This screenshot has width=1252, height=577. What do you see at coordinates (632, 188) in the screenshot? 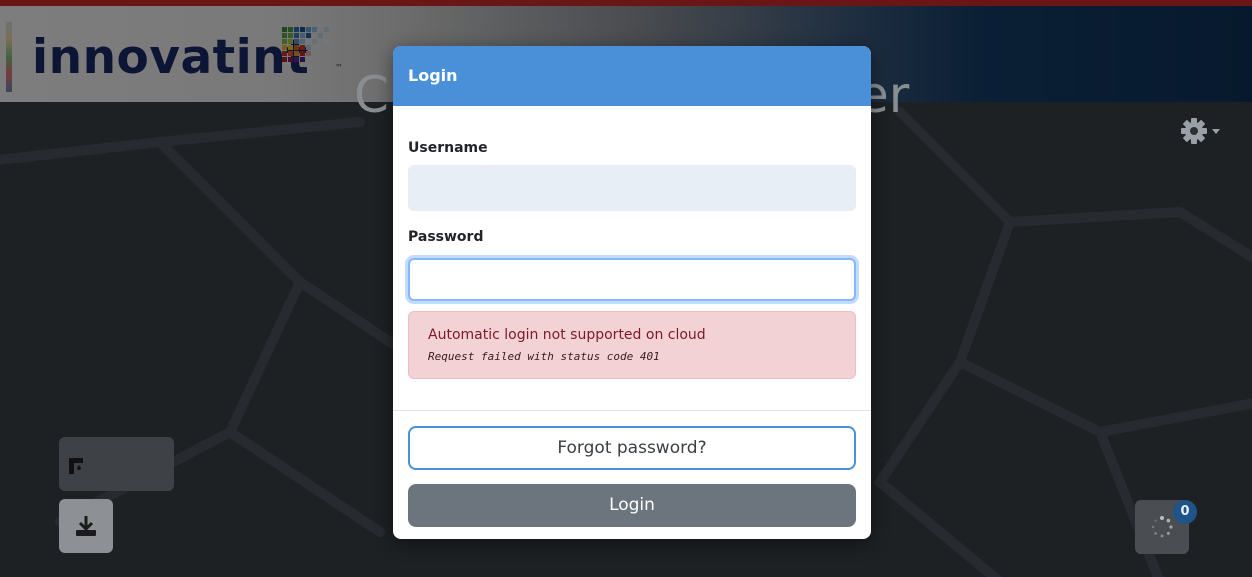
I see `username-input` at bounding box center [632, 188].